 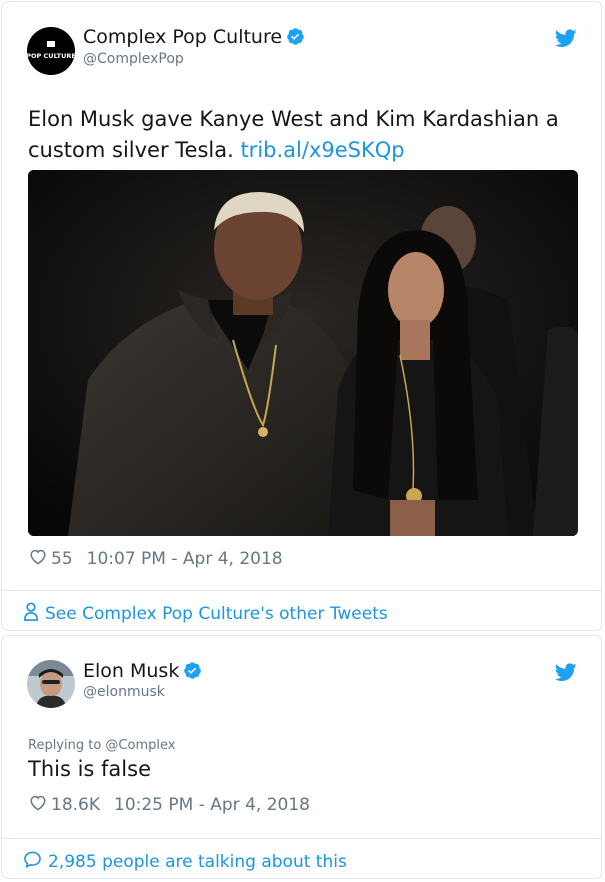 What do you see at coordinates (101, 745) in the screenshot?
I see `replying-to: Replying to @Complex` at bounding box center [101, 745].